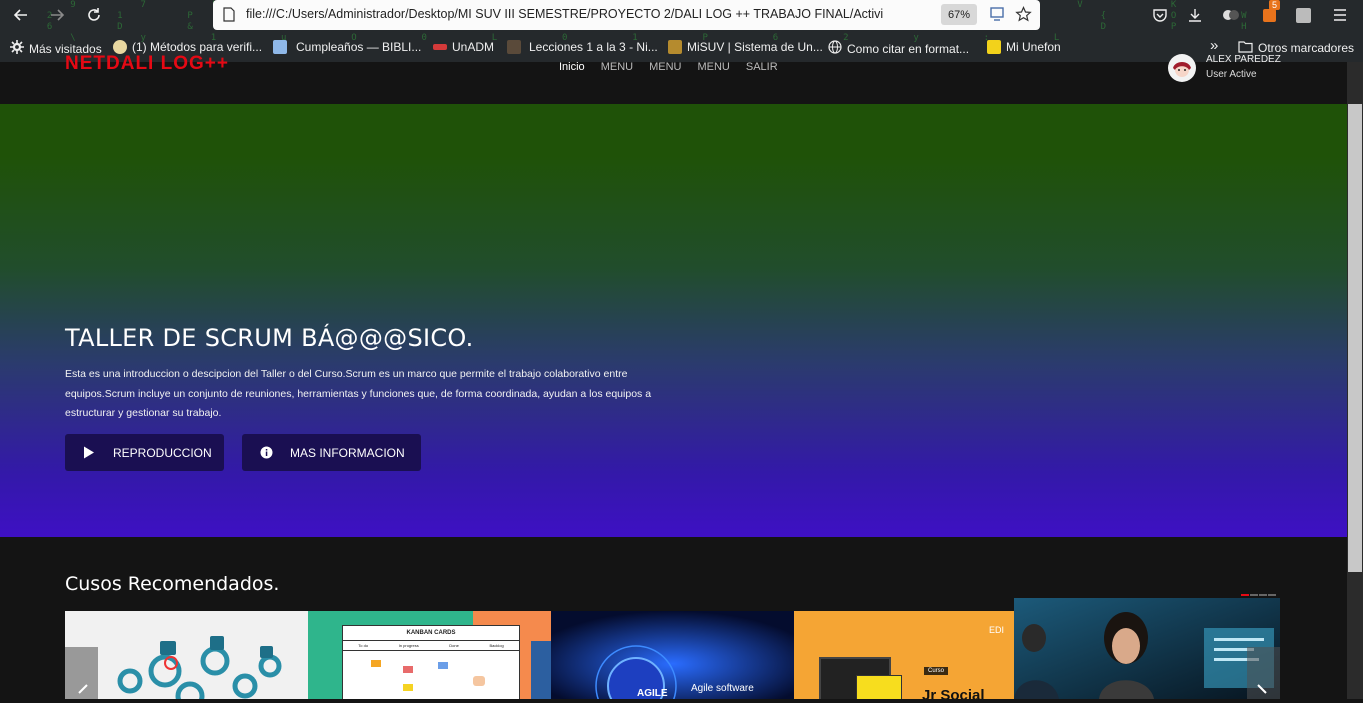  I want to click on profile-extension-icon, so click(1231, 15).